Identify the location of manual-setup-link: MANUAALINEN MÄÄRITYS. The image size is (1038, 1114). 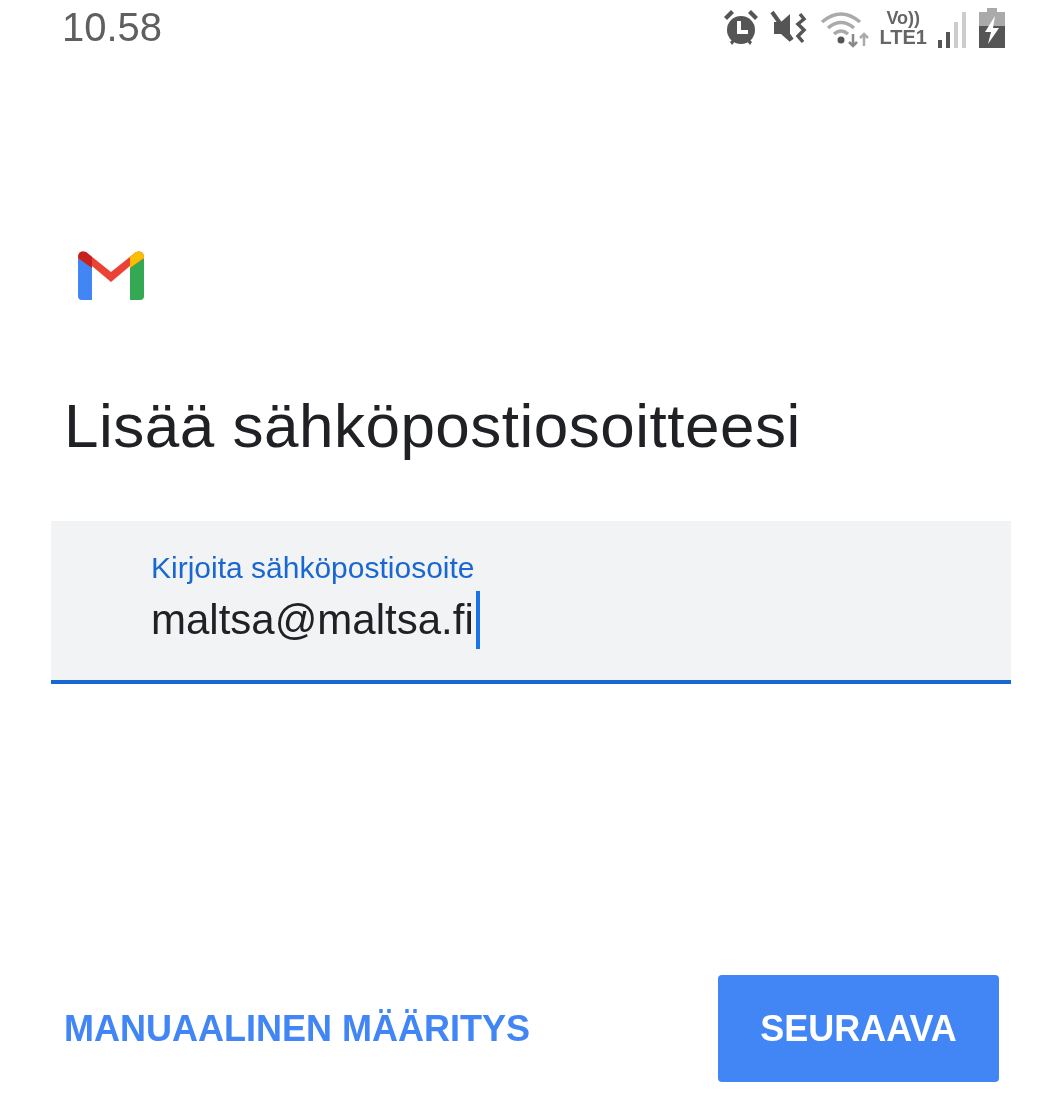
(297, 1028).